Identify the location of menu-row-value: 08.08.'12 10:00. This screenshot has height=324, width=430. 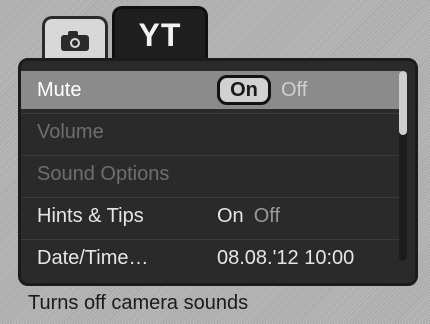
(290, 258).